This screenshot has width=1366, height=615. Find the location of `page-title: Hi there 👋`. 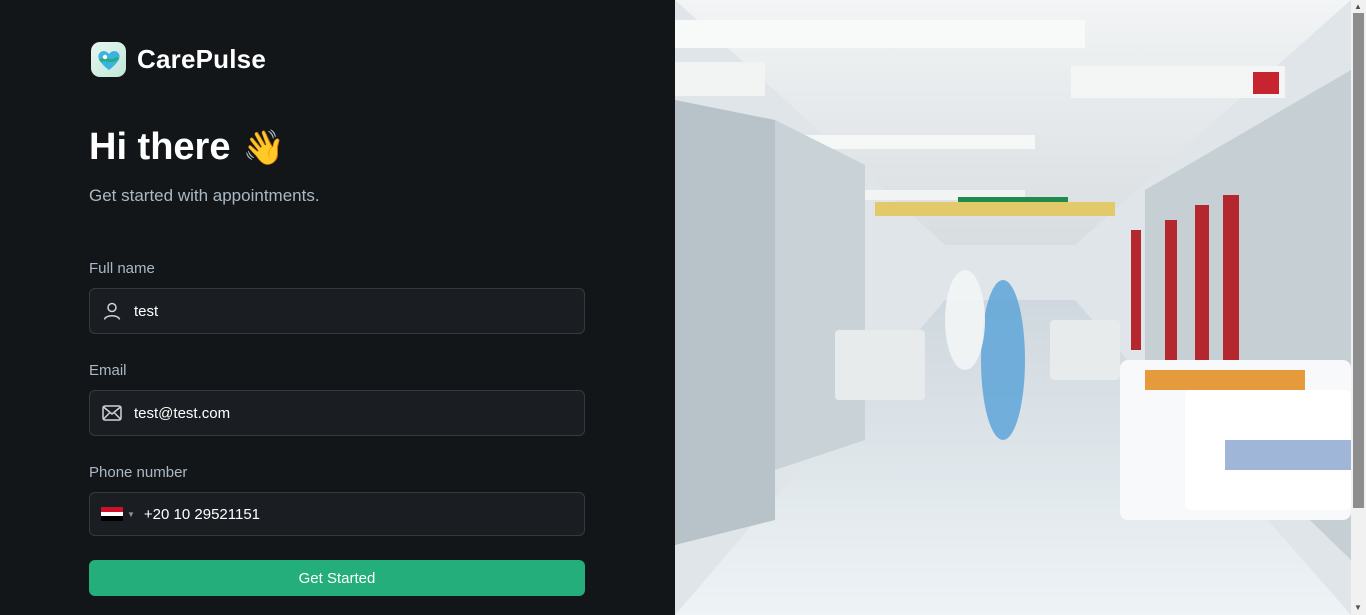

page-title: Hi there 👋 is located at coordinates (187, 147).